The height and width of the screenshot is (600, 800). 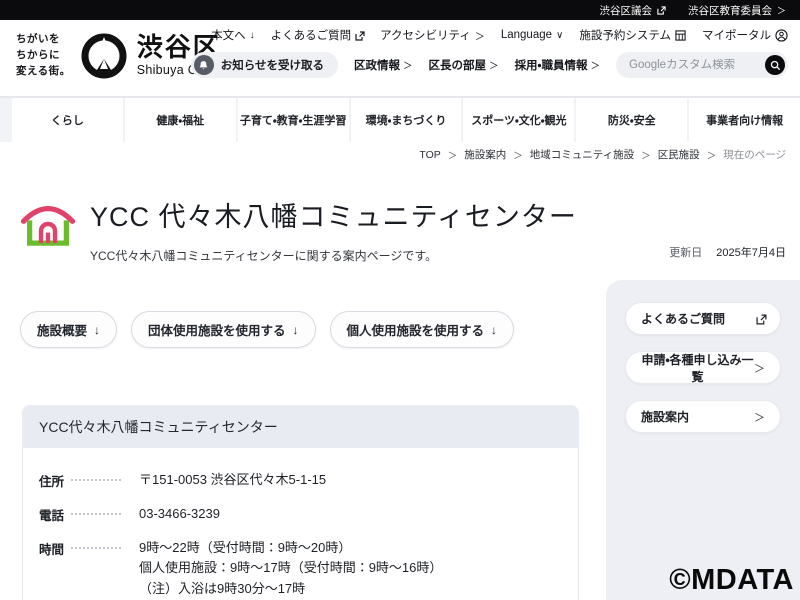 I want to click on bell-icon, so click(x=203, y=65).